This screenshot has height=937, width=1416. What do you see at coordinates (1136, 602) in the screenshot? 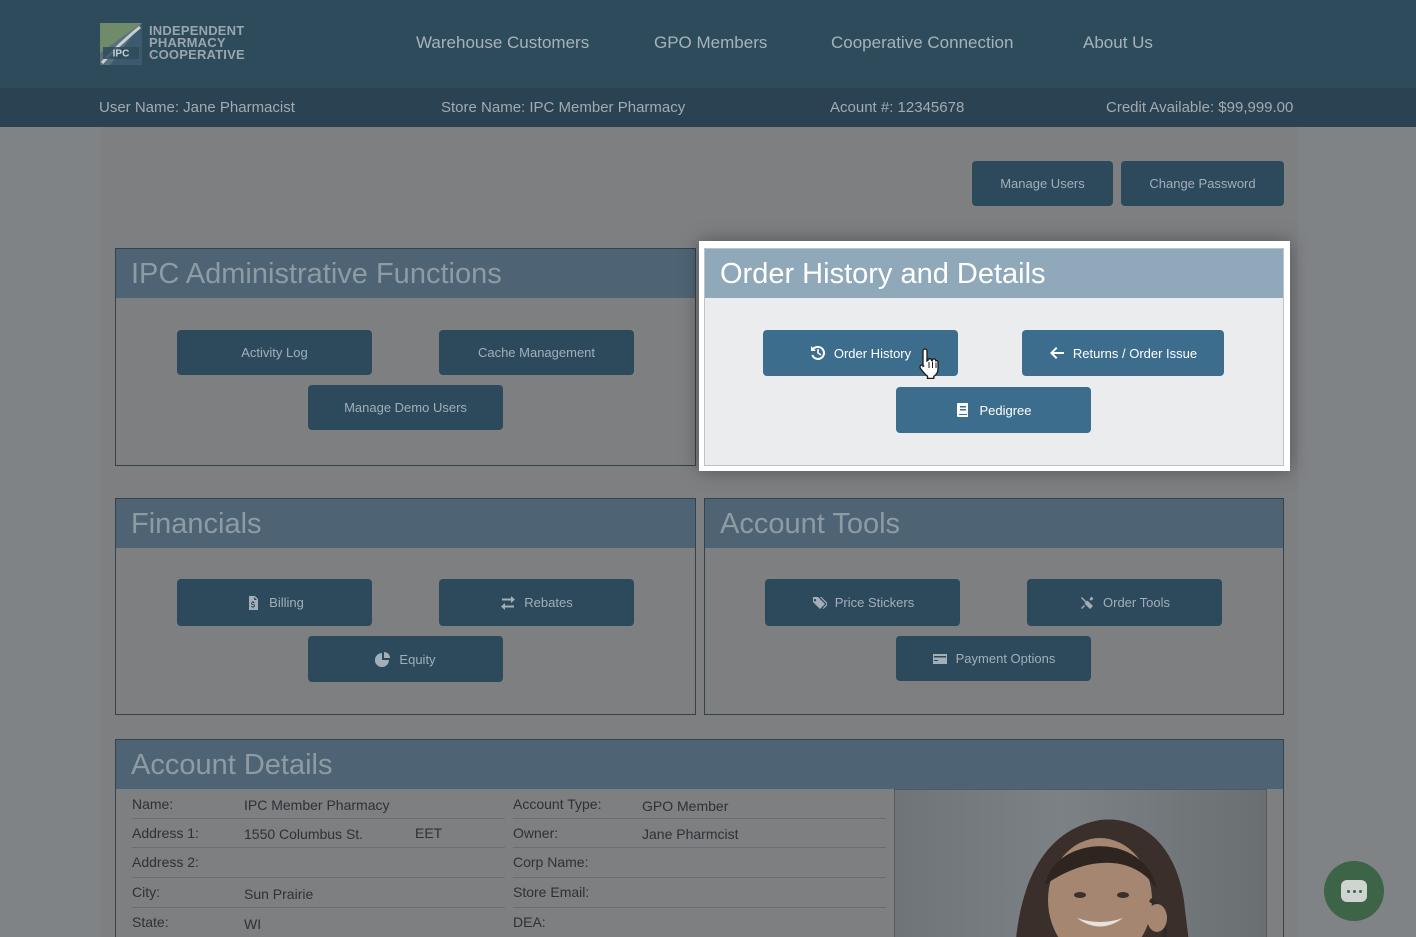
I see `button-label: Order Tools` at bounding box center [1136, 602].